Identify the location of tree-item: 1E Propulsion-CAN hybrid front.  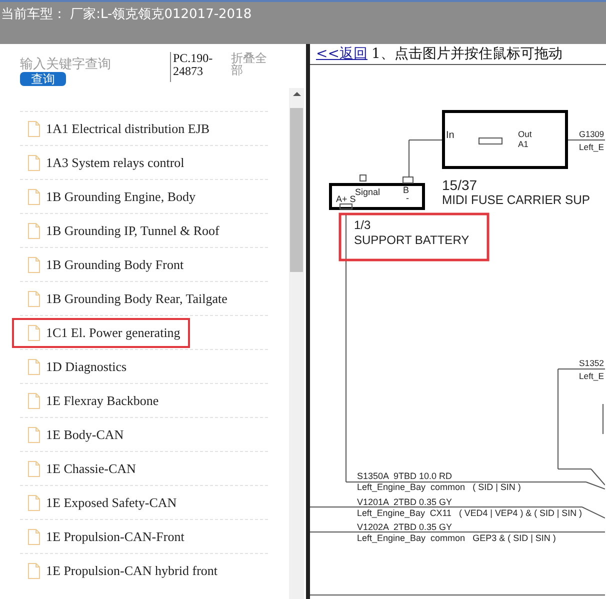
(120, 571).